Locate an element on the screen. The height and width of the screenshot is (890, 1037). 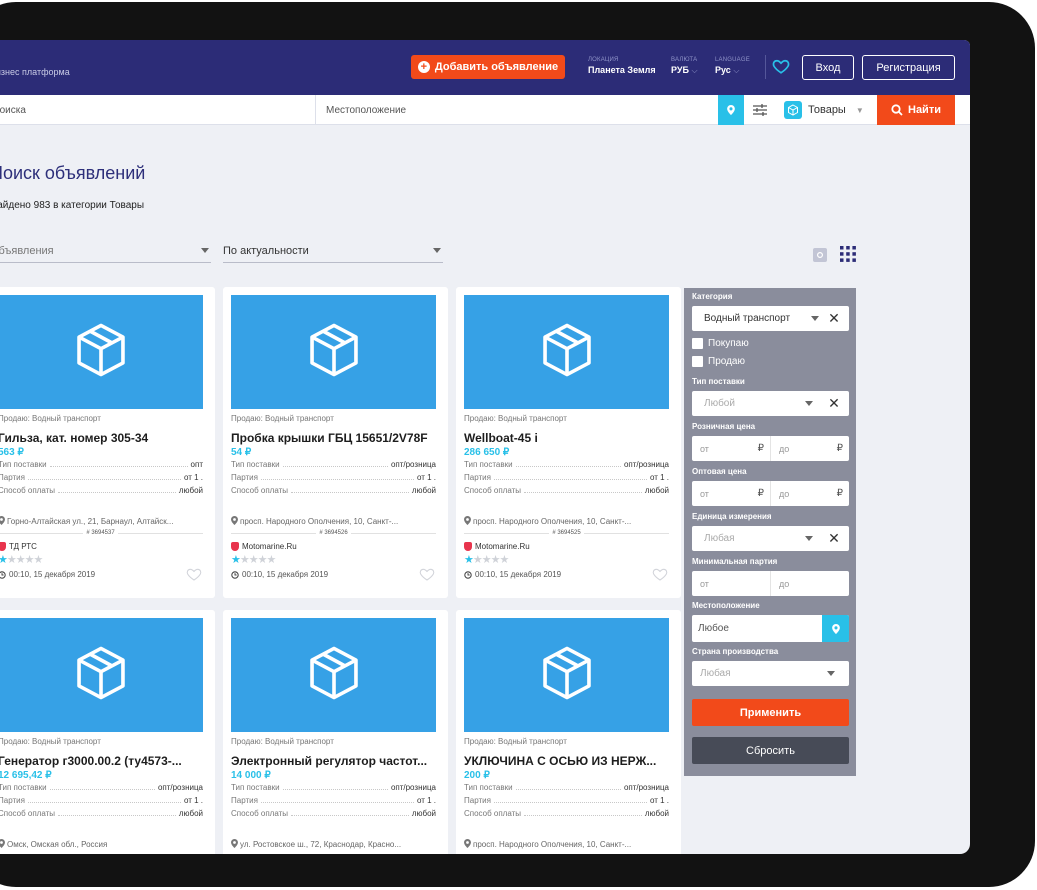
category-filter-select: Водный транспорт ✕ is located at coordinates (770, 318).